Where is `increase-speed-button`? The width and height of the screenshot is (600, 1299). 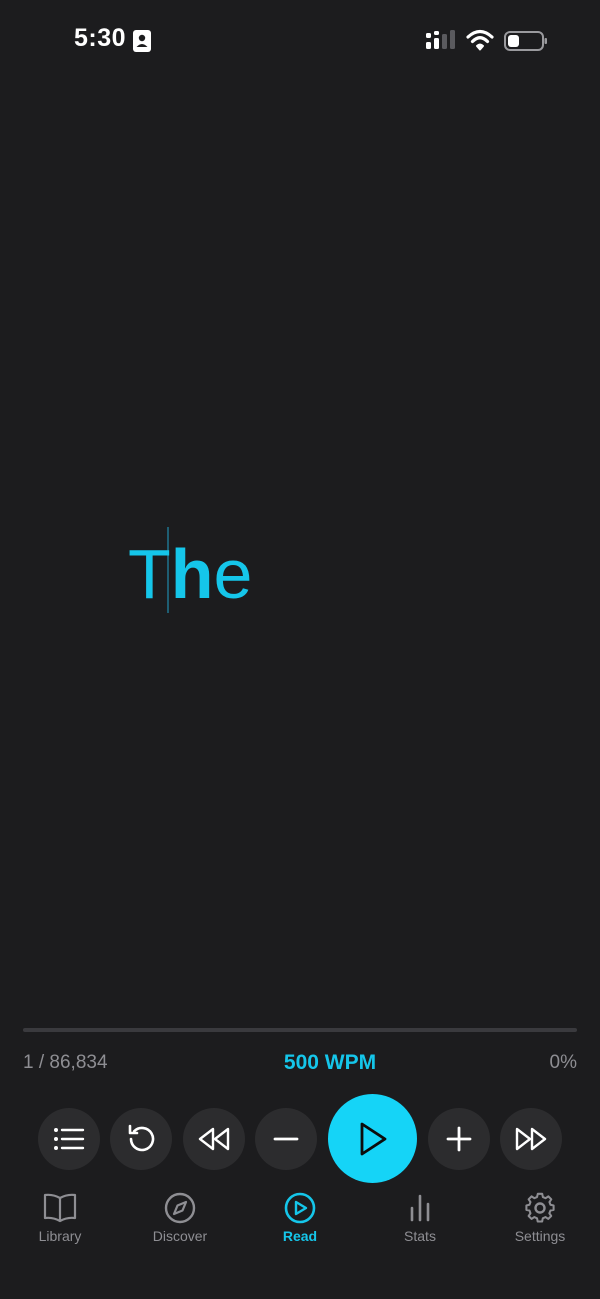 increase-speed-button is located at coordinates (459, 1139).